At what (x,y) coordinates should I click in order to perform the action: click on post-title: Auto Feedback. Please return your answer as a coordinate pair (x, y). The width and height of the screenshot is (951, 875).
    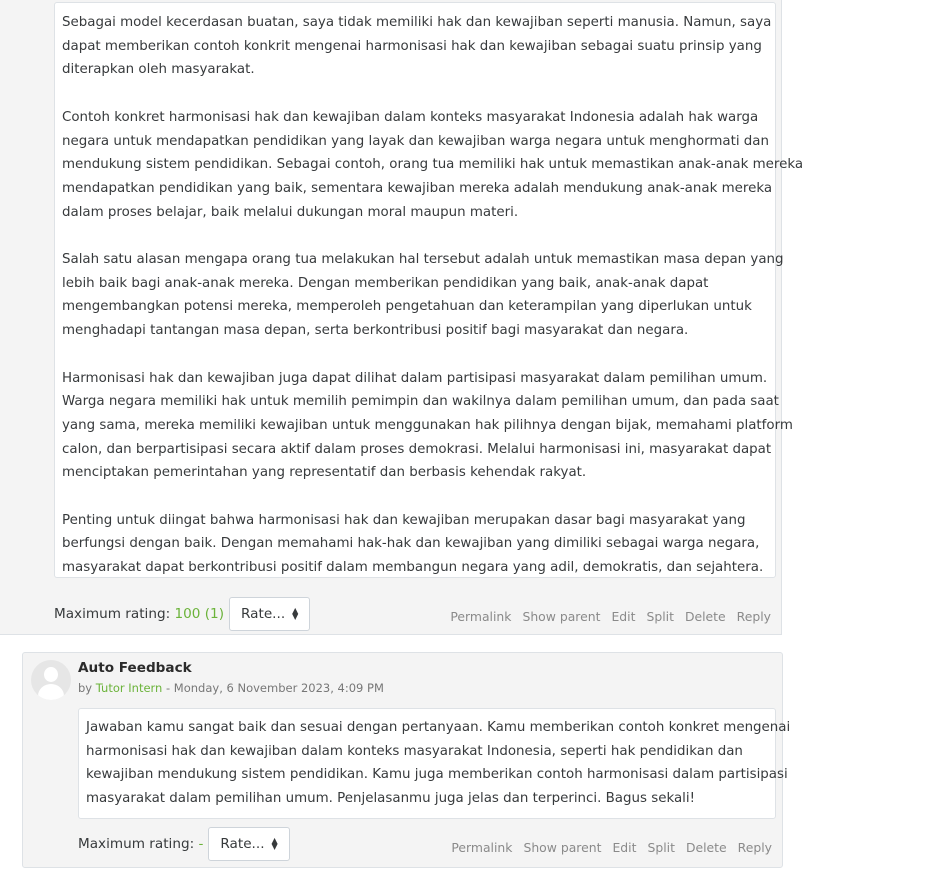
    Looking at the image, I should click on (135, 668).